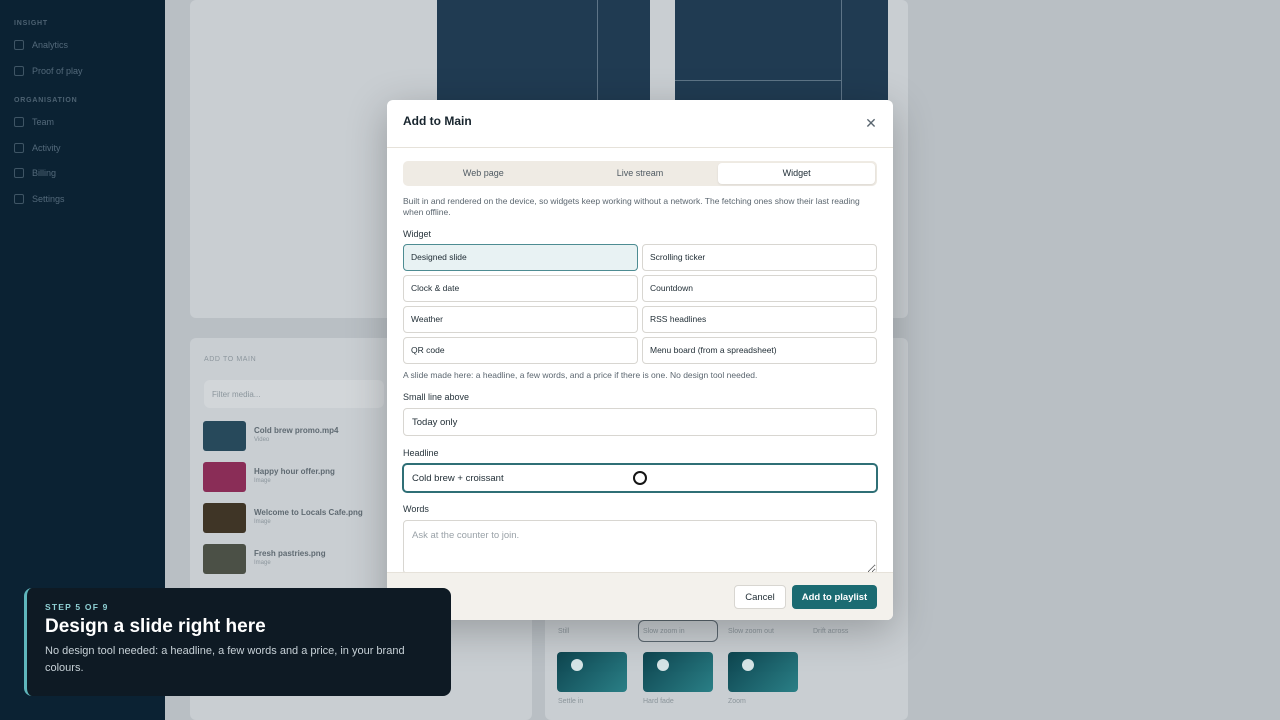 This screenshot has width=1280, height=720. I want to click on card-icon, so click(19, 173).